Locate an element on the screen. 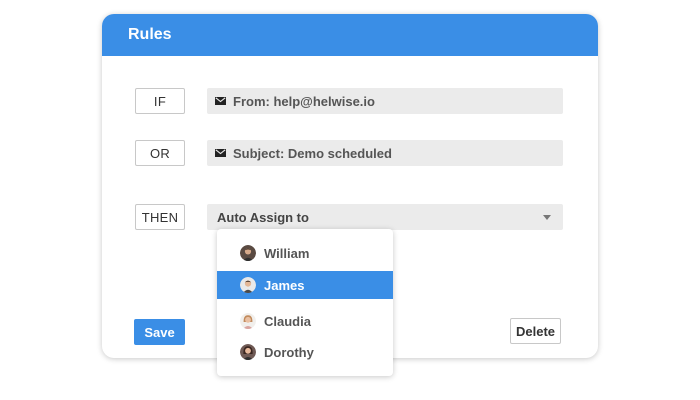 The height and width of the screenshot is (400, 700). condition-from-text: From: help@helwise.io is located at coordinates (304, 101).